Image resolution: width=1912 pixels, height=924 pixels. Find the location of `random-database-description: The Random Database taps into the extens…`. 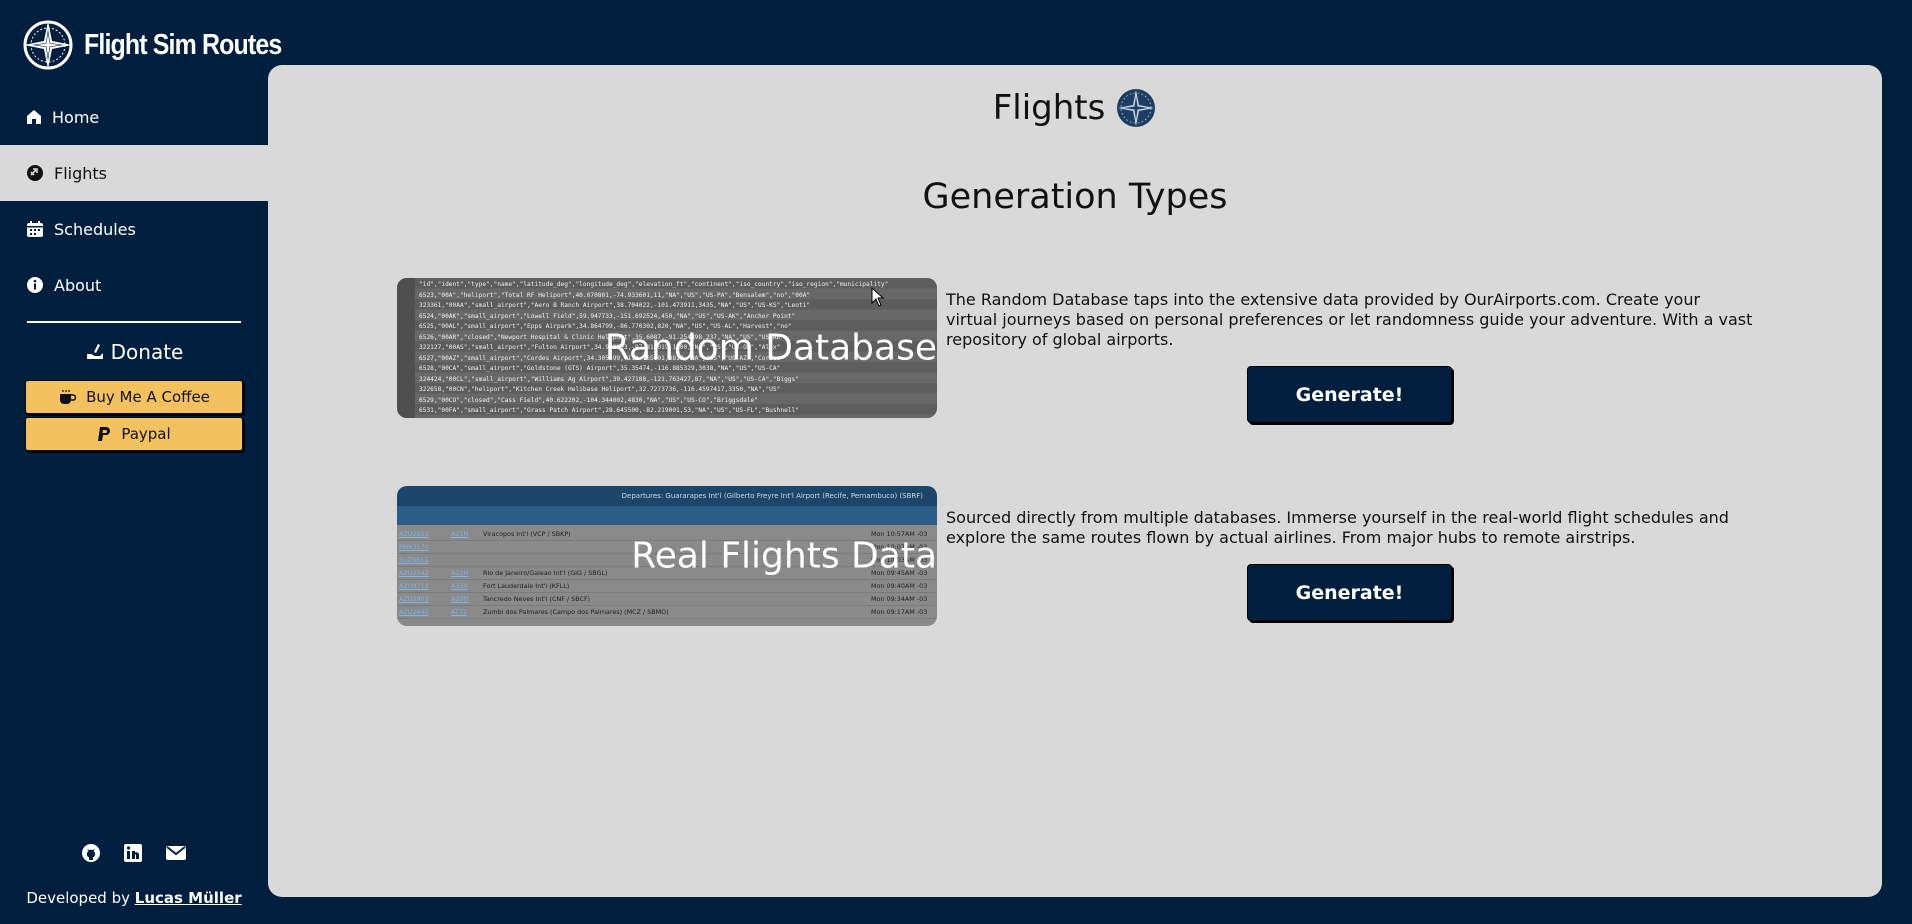

random-database-description: The Random Database taps into the extens… is located at coordinates (1349, 319).